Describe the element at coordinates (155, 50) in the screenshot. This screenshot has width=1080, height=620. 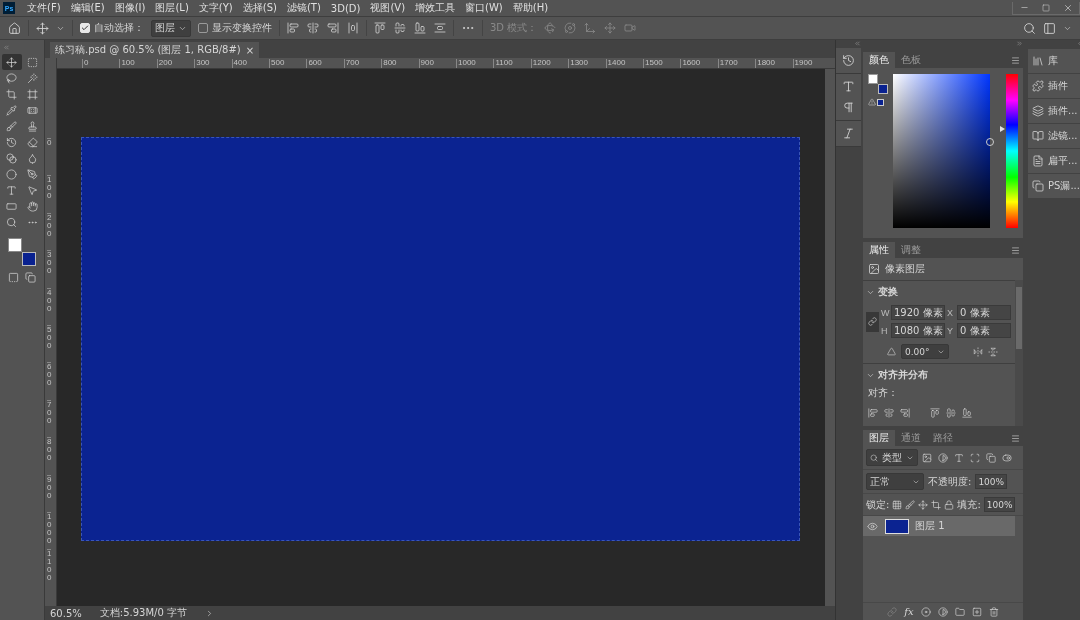
I see `document-tab: 练习稿.psd @ 60.5% (图层 1, RGB/8#) ×` at that location.